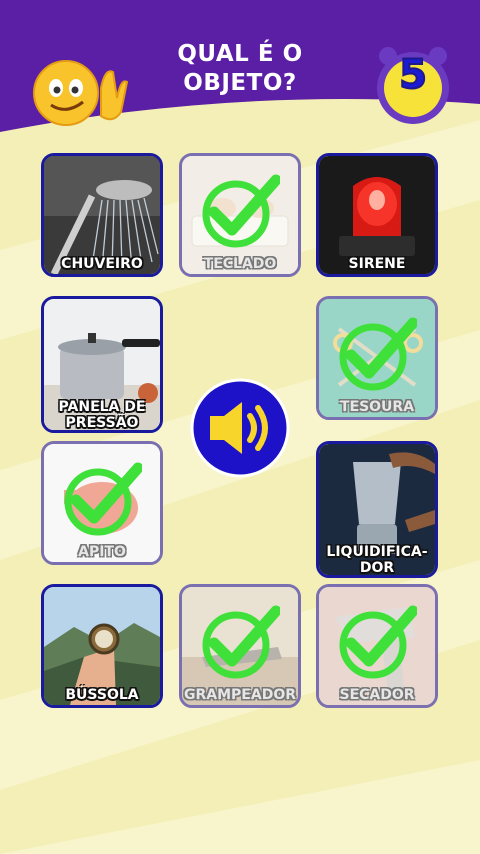 This screenshot has height=854, width=480. Describe the element at coordinates (102, 552) in the screenshot. I see `card-label: APITO` at that location.